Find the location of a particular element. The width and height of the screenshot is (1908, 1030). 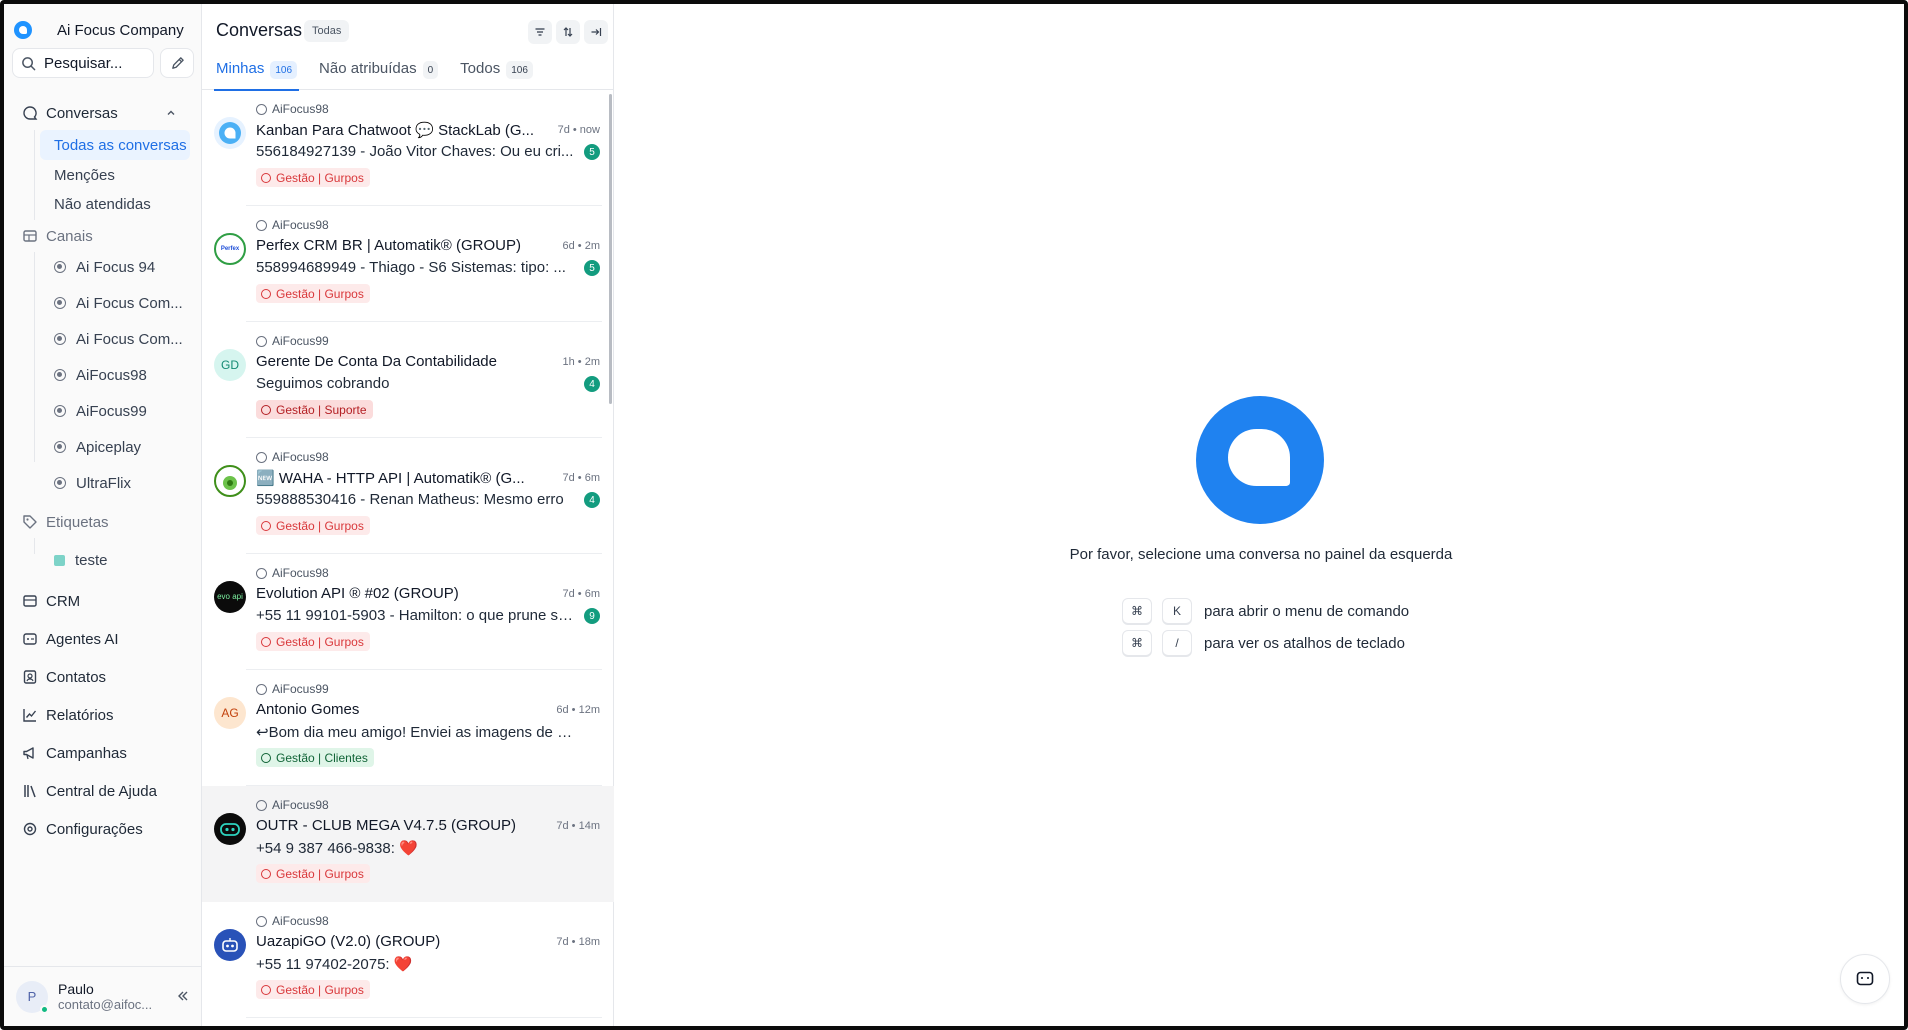

sidebar-item-crm: CRM is located at coordinates (103, 601).